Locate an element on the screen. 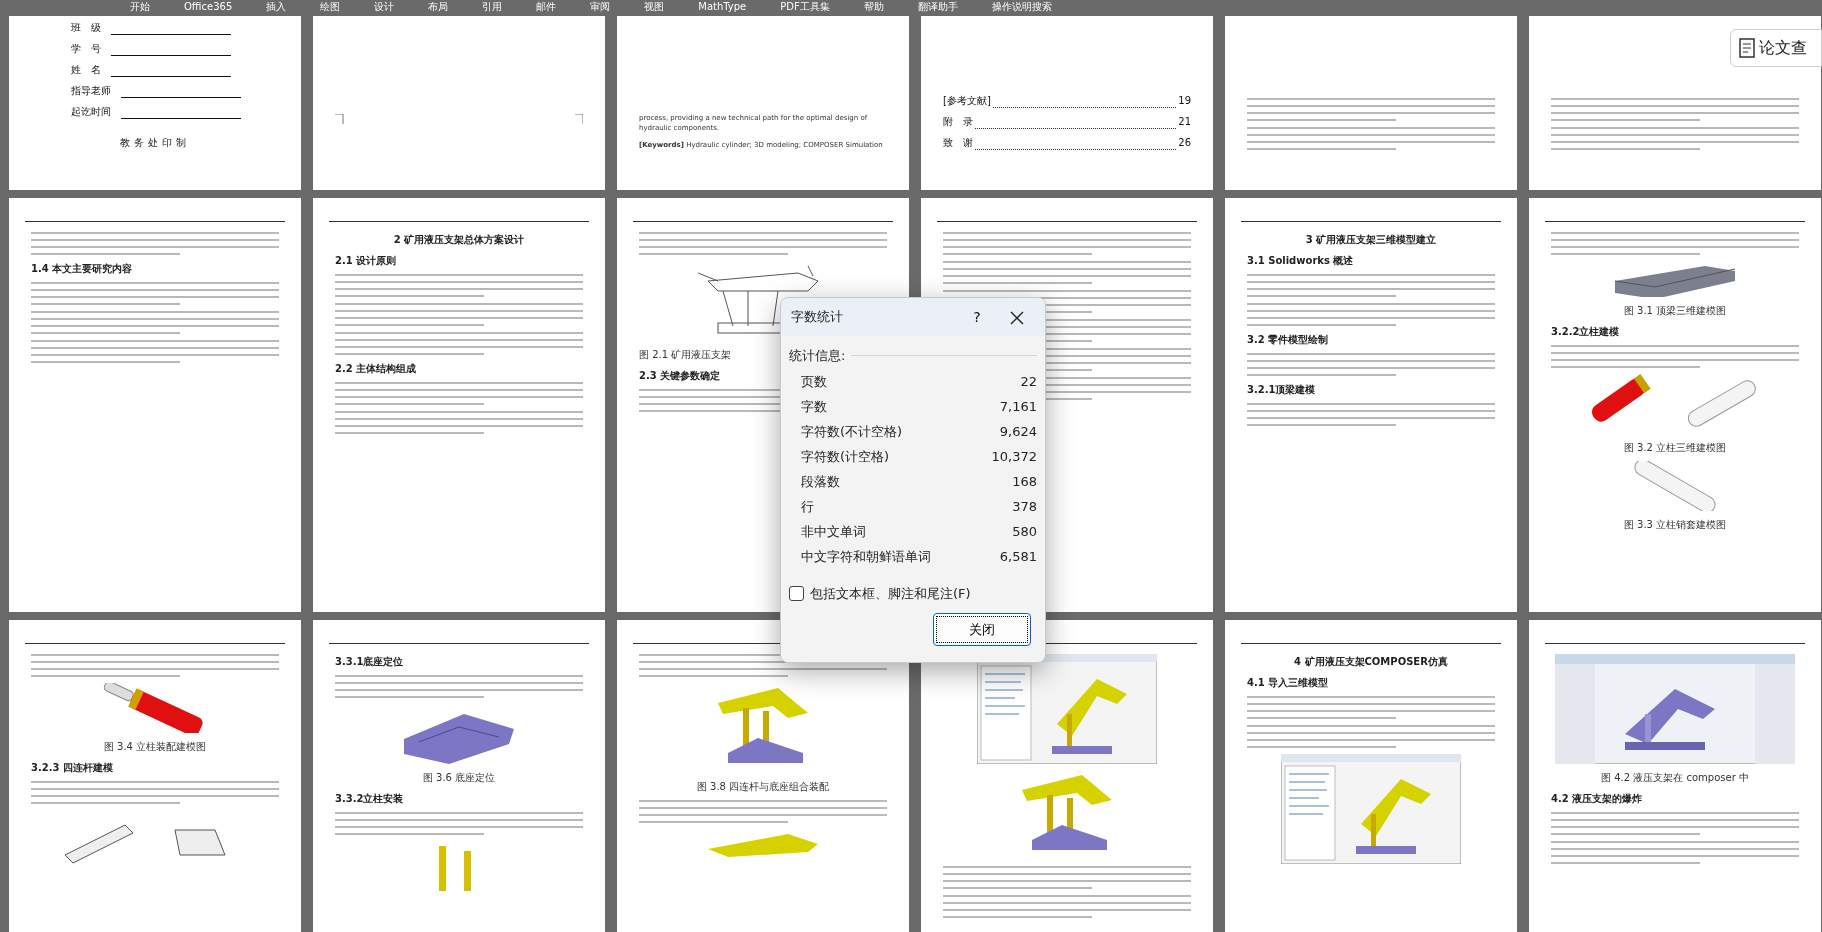 This screenshot has width=1822, height=932. figure-caption: 图 3.1 顶梁三维建模图 is located at coordinates (1675, 311).